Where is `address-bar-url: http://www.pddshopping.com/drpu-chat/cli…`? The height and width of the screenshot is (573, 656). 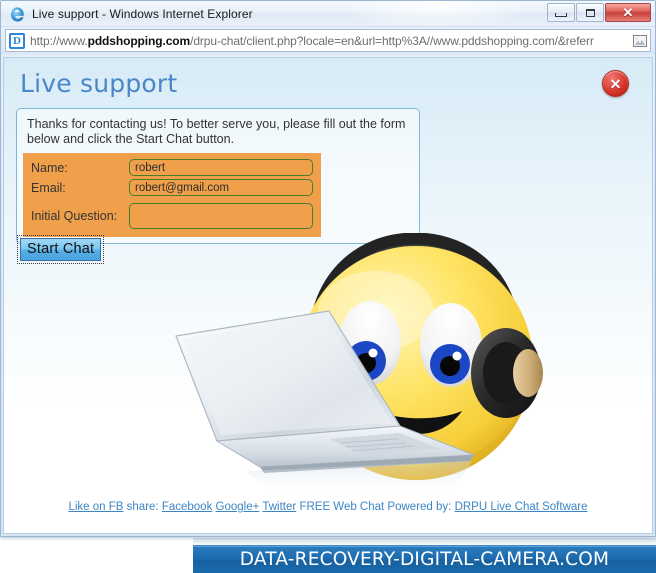 address-bar-url: http://www.pddshopping.com/drpu-chat/cli… is located at coordinates (329, 41).